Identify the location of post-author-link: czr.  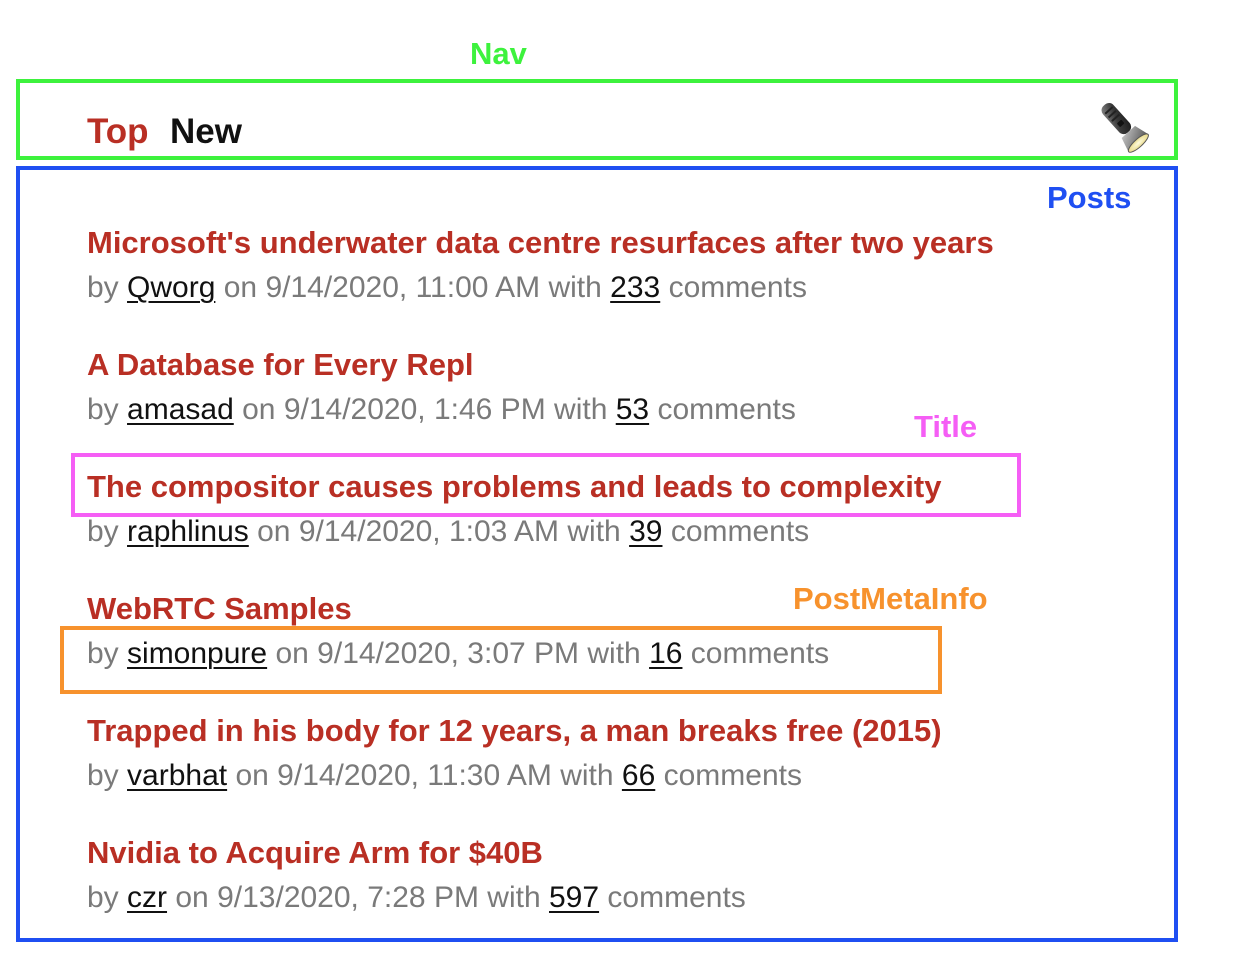
(147, 897).